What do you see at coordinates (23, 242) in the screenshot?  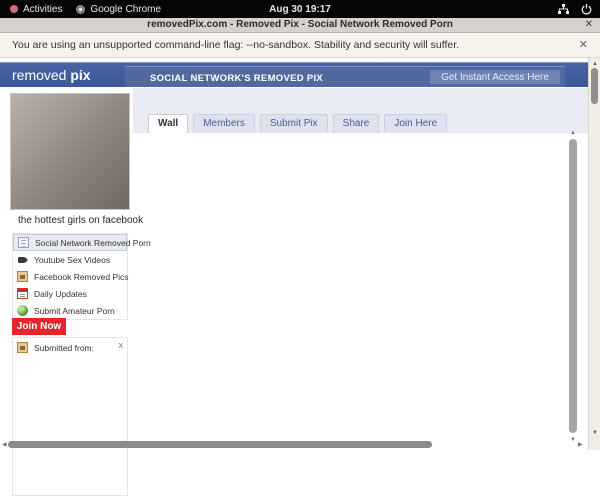 I see `note-icon` at bounding box center [23, 242].